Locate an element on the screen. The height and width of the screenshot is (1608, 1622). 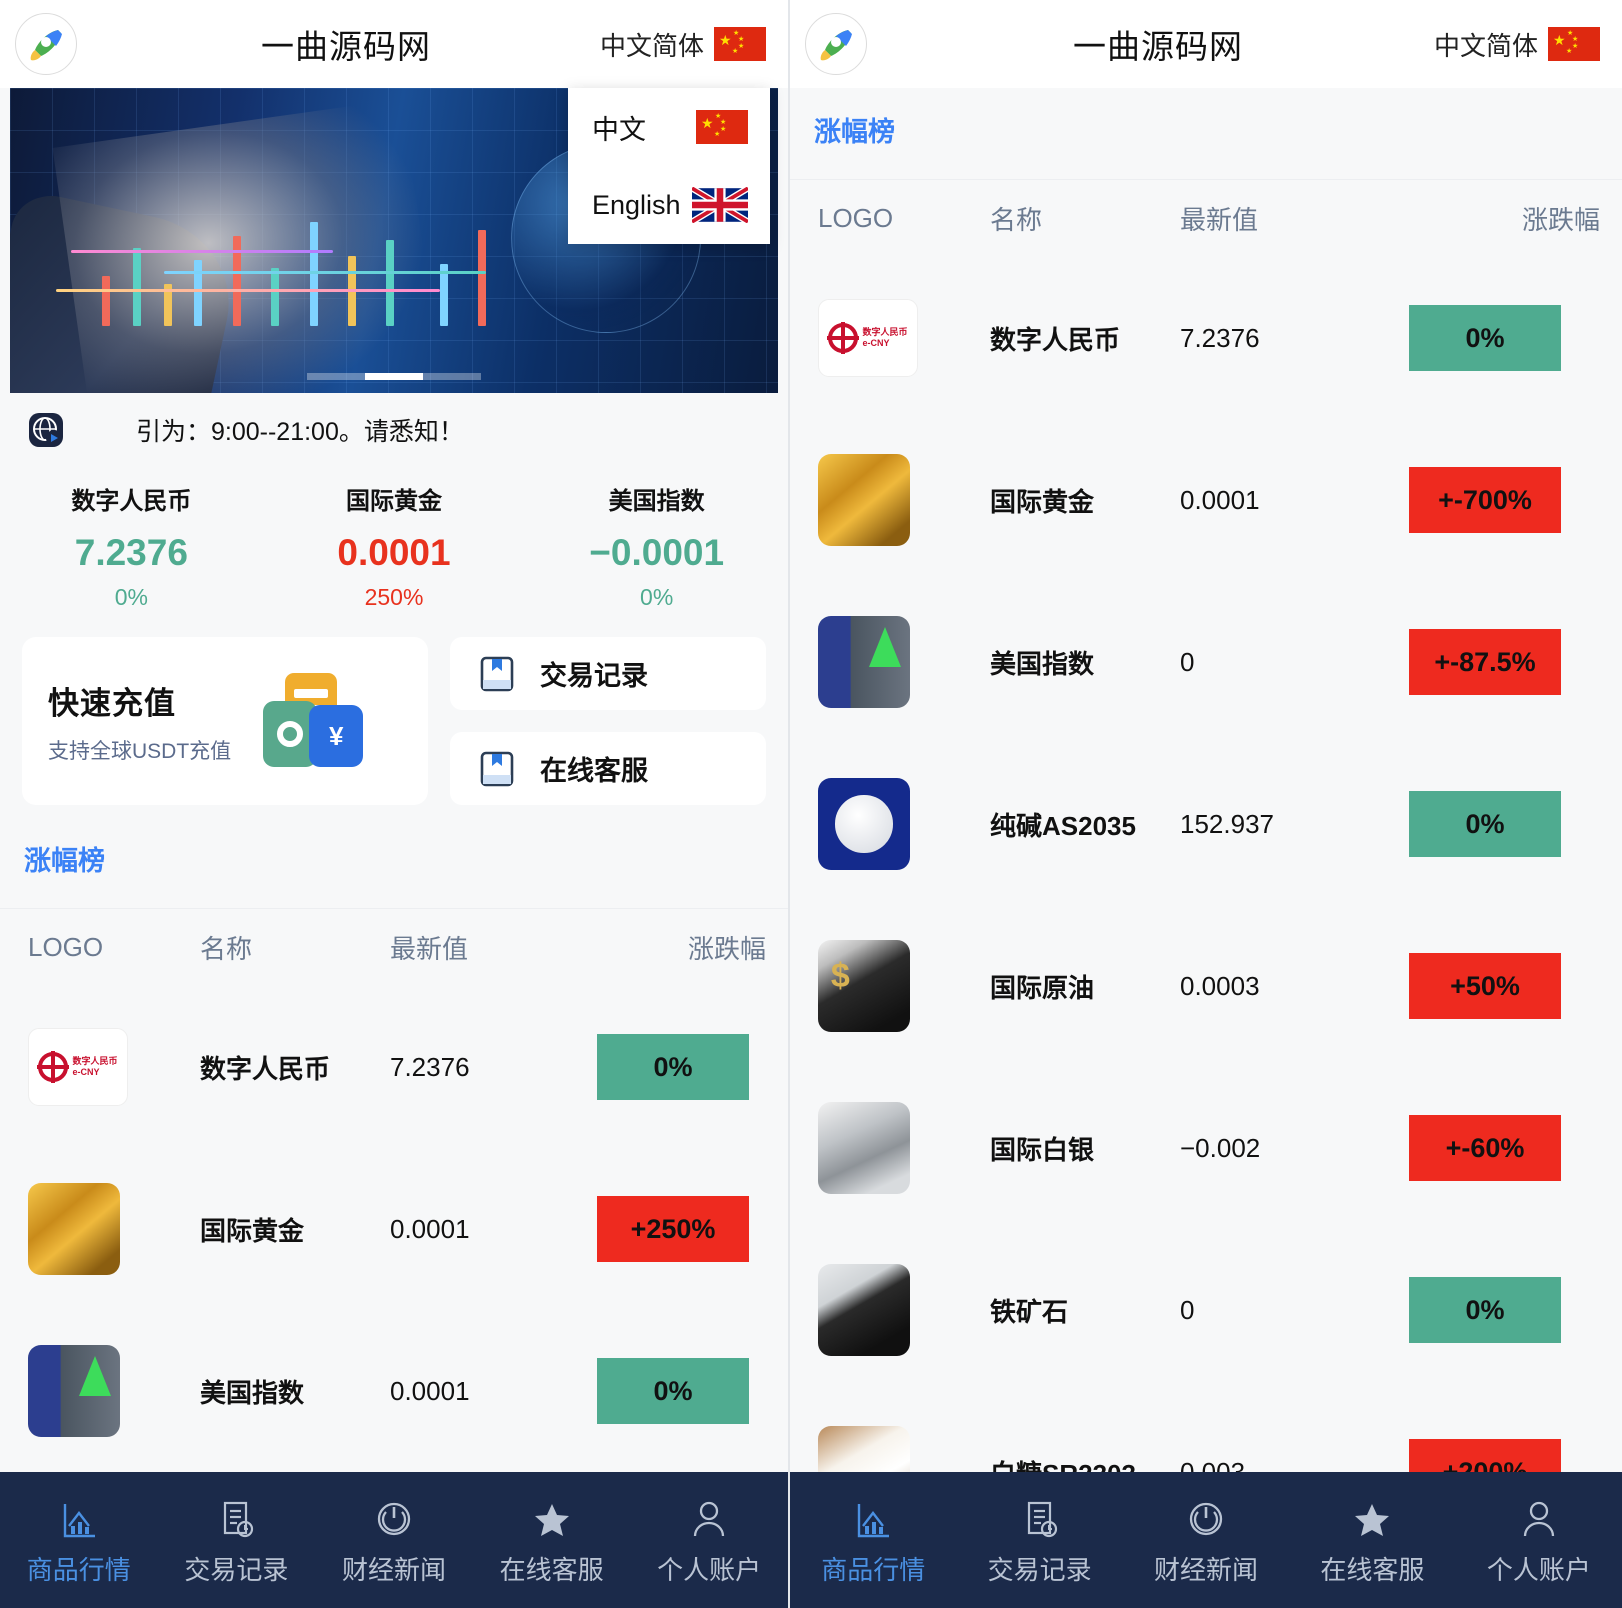
language-option-chinese: 中文 ★ ★ ★ ★ ★ is located at coordinates (669, 127).